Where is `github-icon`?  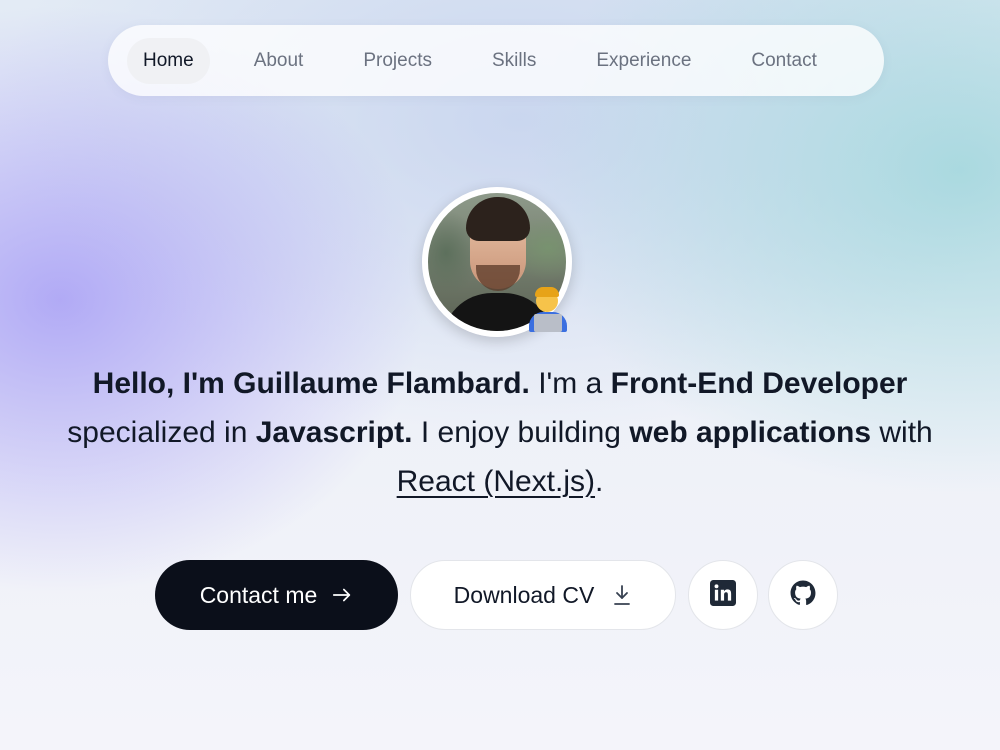
github-icon is located at coordinates (803, 595).